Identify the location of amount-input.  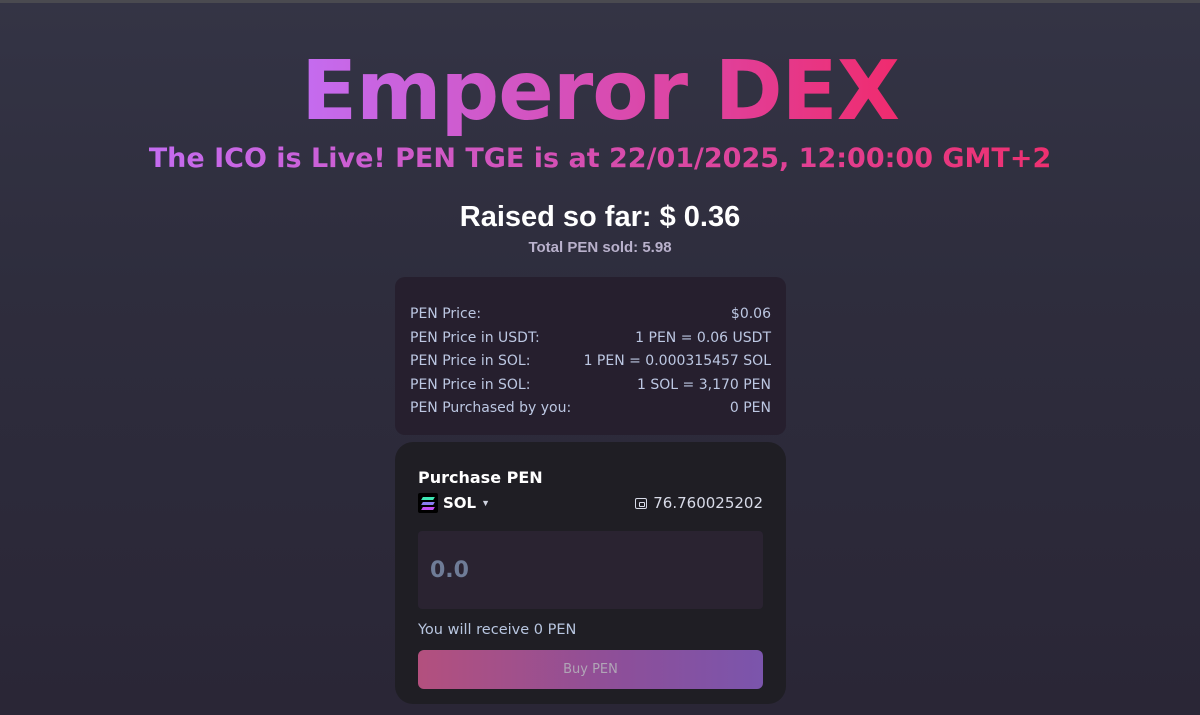
(590, 570).